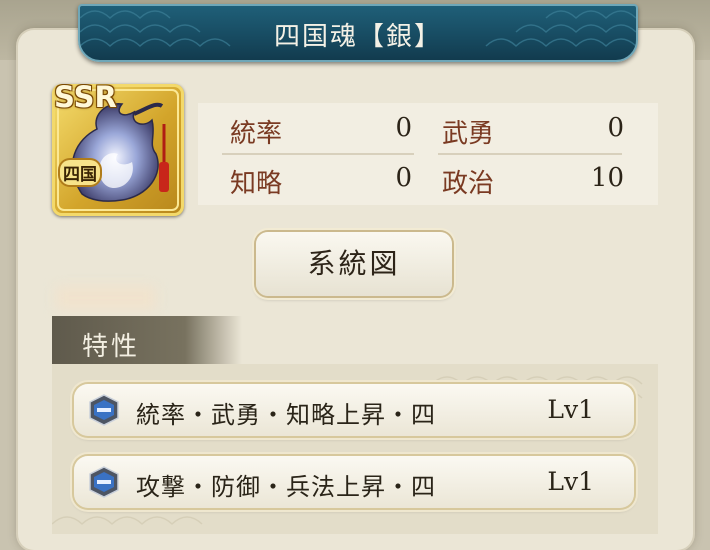 The width and height of the screenshot is (710, 550). I want to click on trait-label: 攻撃・防御・兵法上昇・四, so click(286, 487).